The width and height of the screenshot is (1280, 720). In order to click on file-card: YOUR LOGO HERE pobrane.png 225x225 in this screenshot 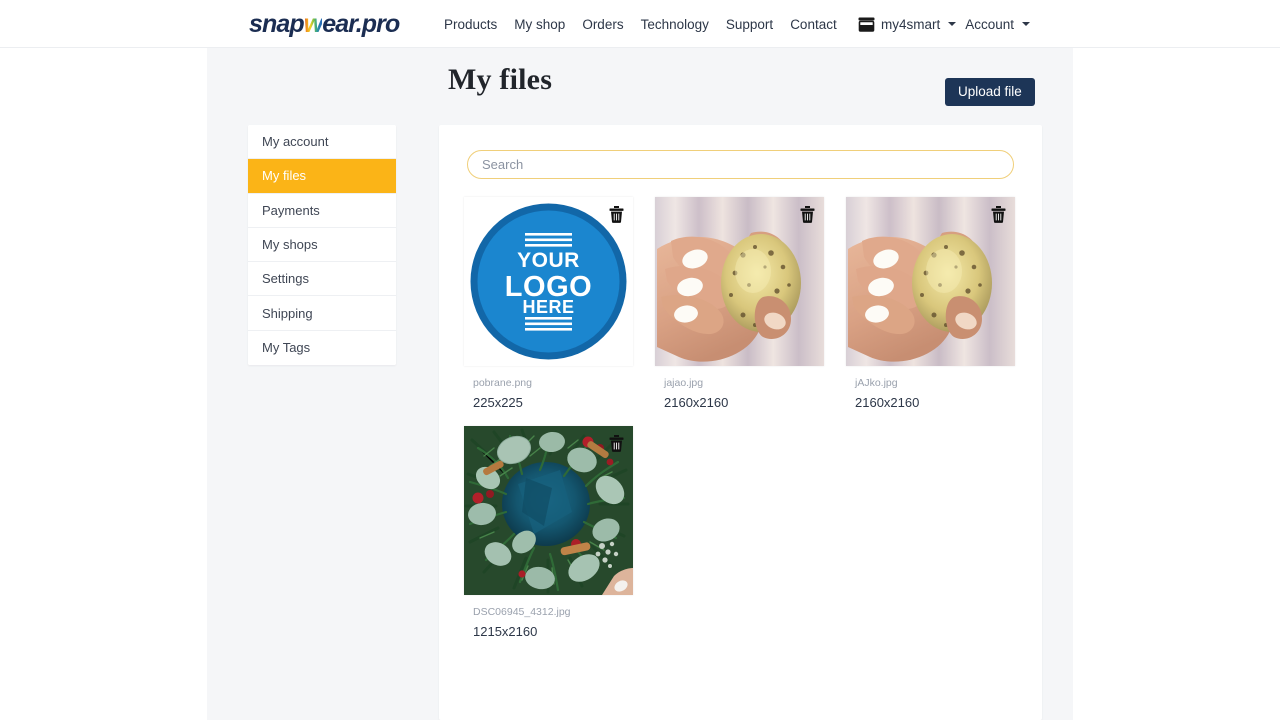, I will do `click(559, 303)`.